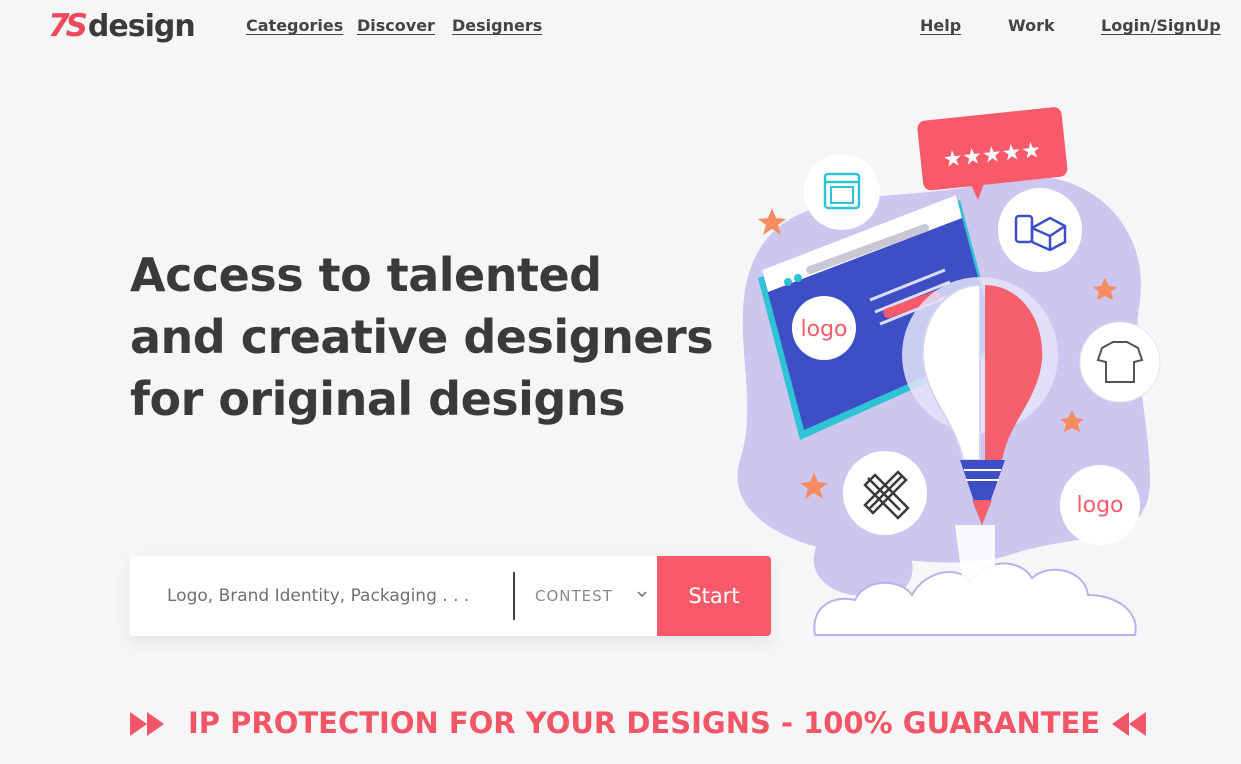 Image resolution: width=1241 pixels, height=764 pixels. I want to click on site-logo: 7S design, so click(122, 26).